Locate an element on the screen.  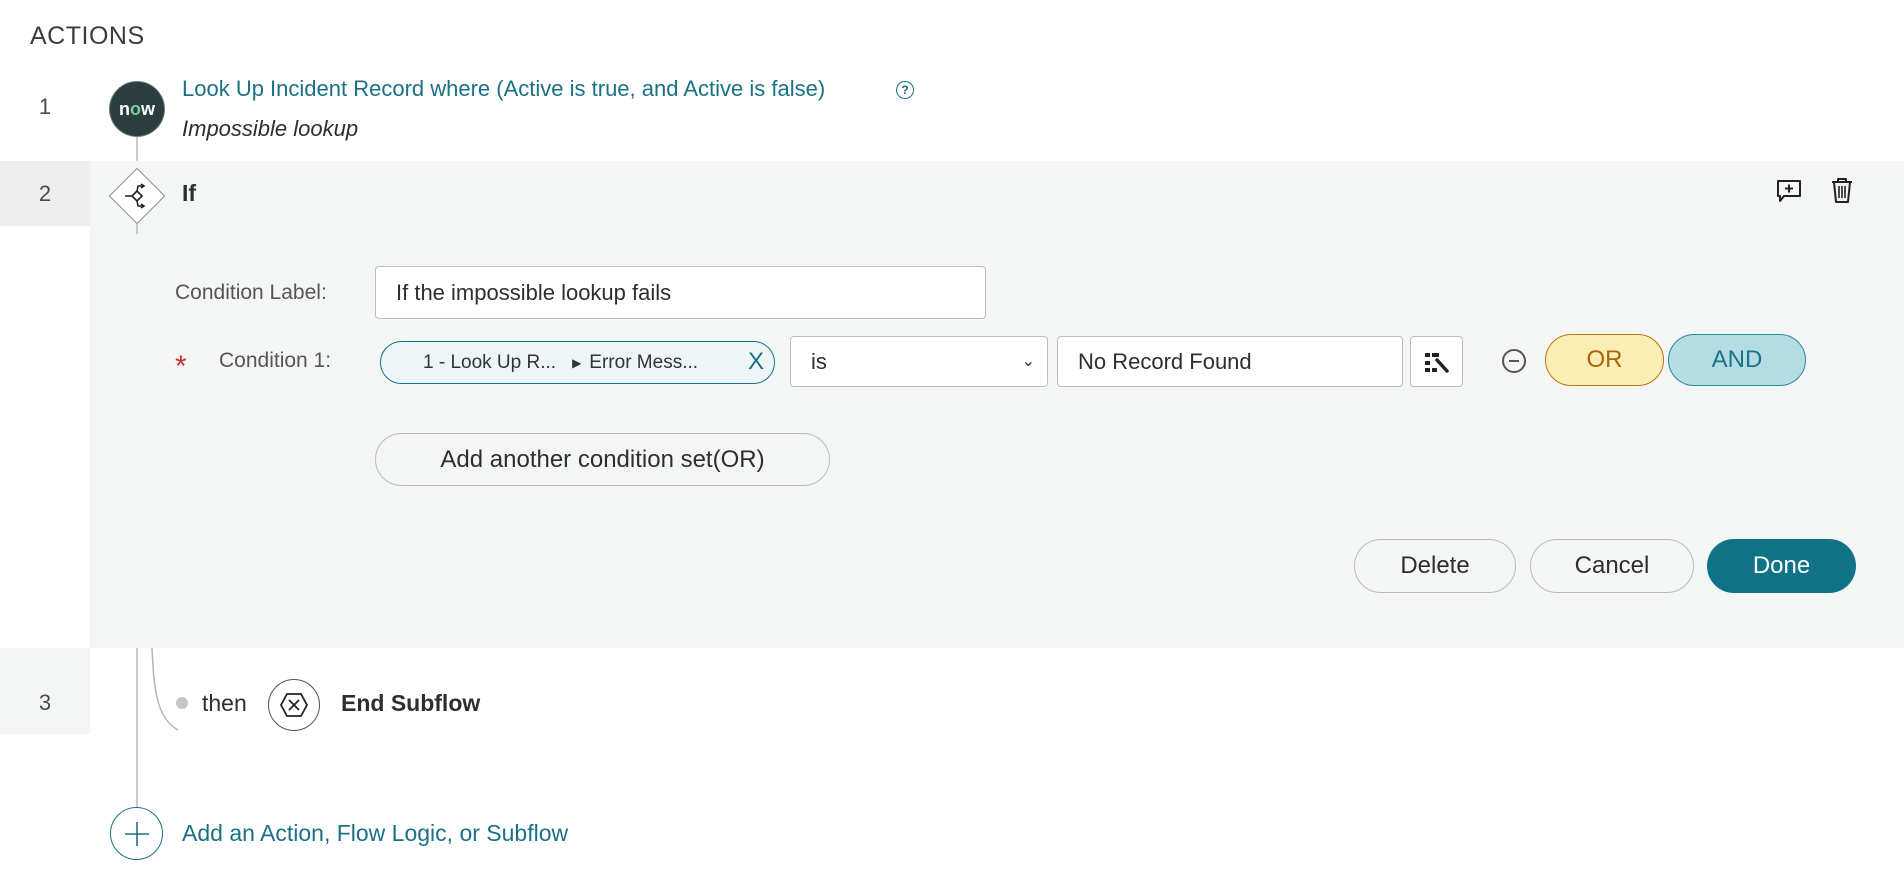
caret-right-icon: ▶ is located at coordinates (577, 362).